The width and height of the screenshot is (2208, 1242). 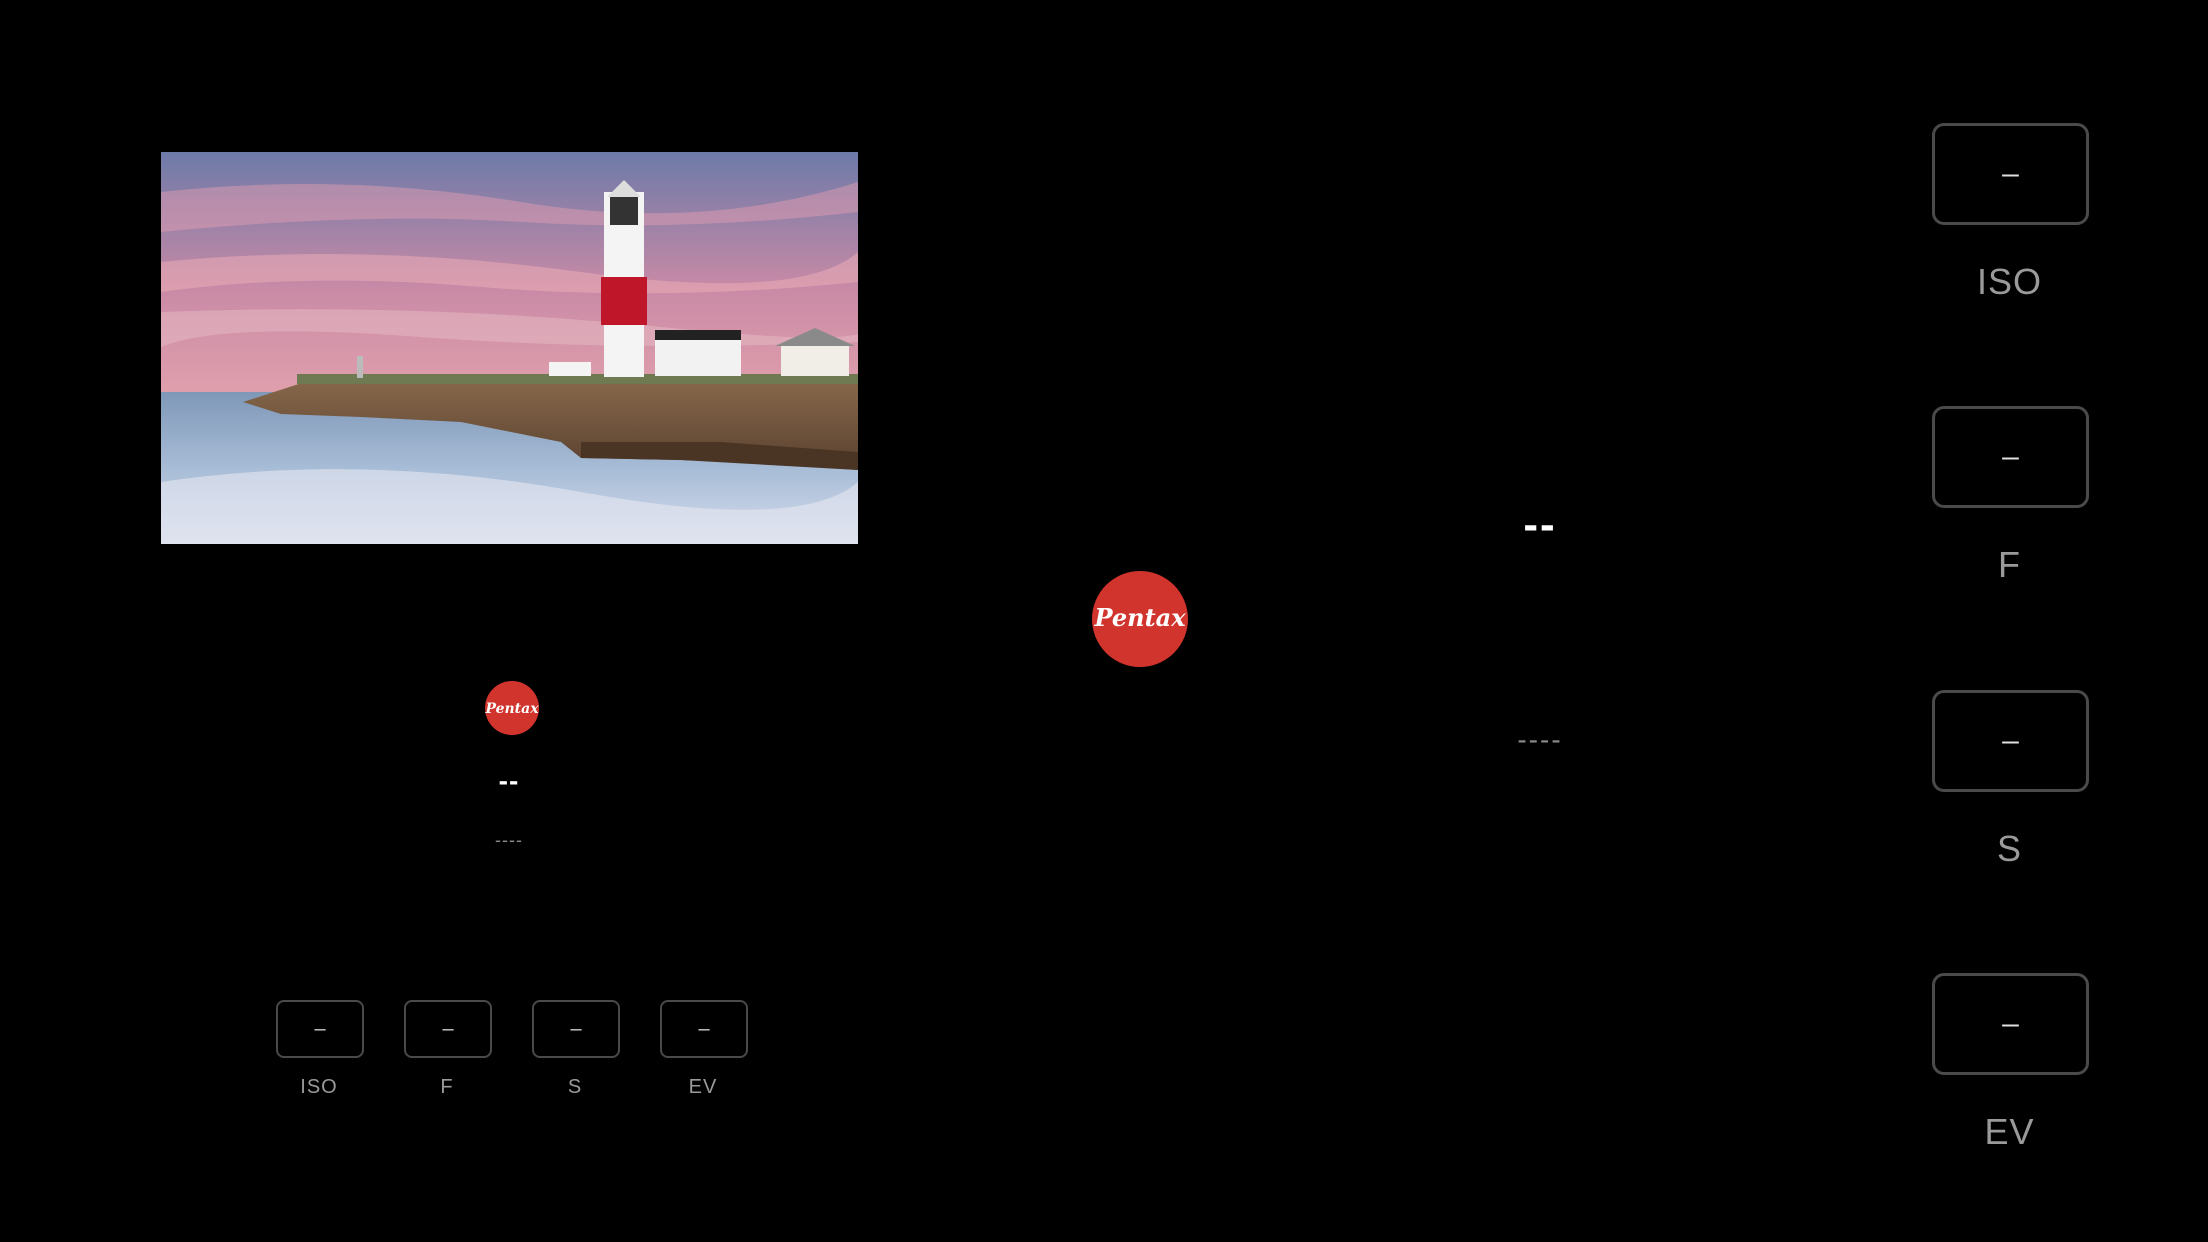 I want to click on compact-ev-label: EV, so click(x=703, y=1087).